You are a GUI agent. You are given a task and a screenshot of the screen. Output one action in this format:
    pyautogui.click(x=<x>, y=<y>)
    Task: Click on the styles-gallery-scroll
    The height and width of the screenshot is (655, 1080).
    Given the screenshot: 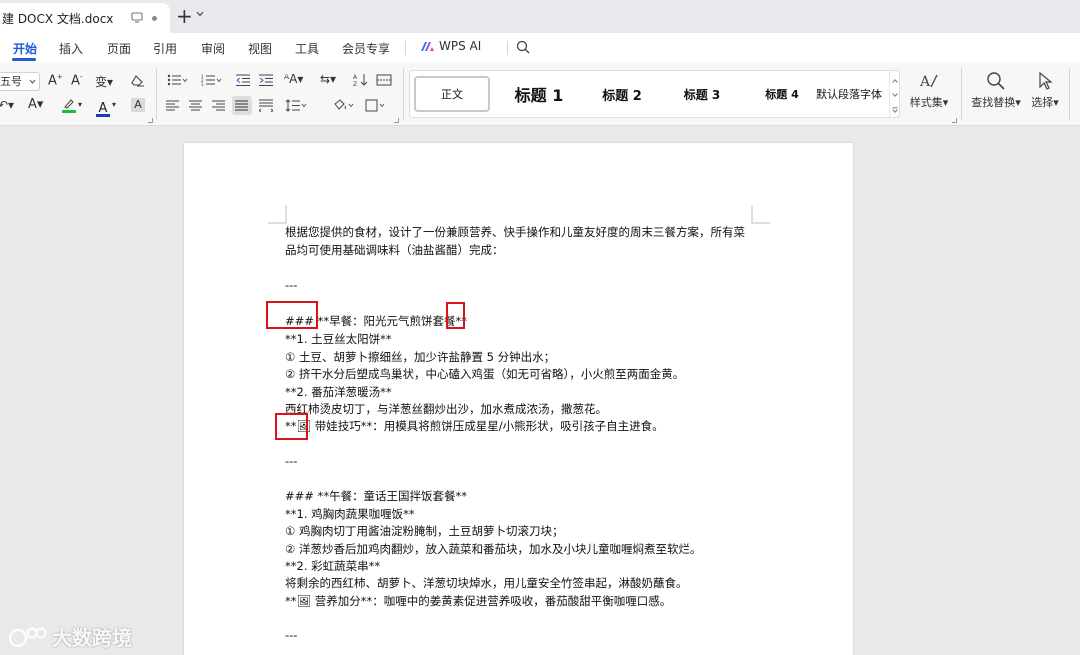 What is the action you would take?
    pyautogui.click(x=894, y=94)
    